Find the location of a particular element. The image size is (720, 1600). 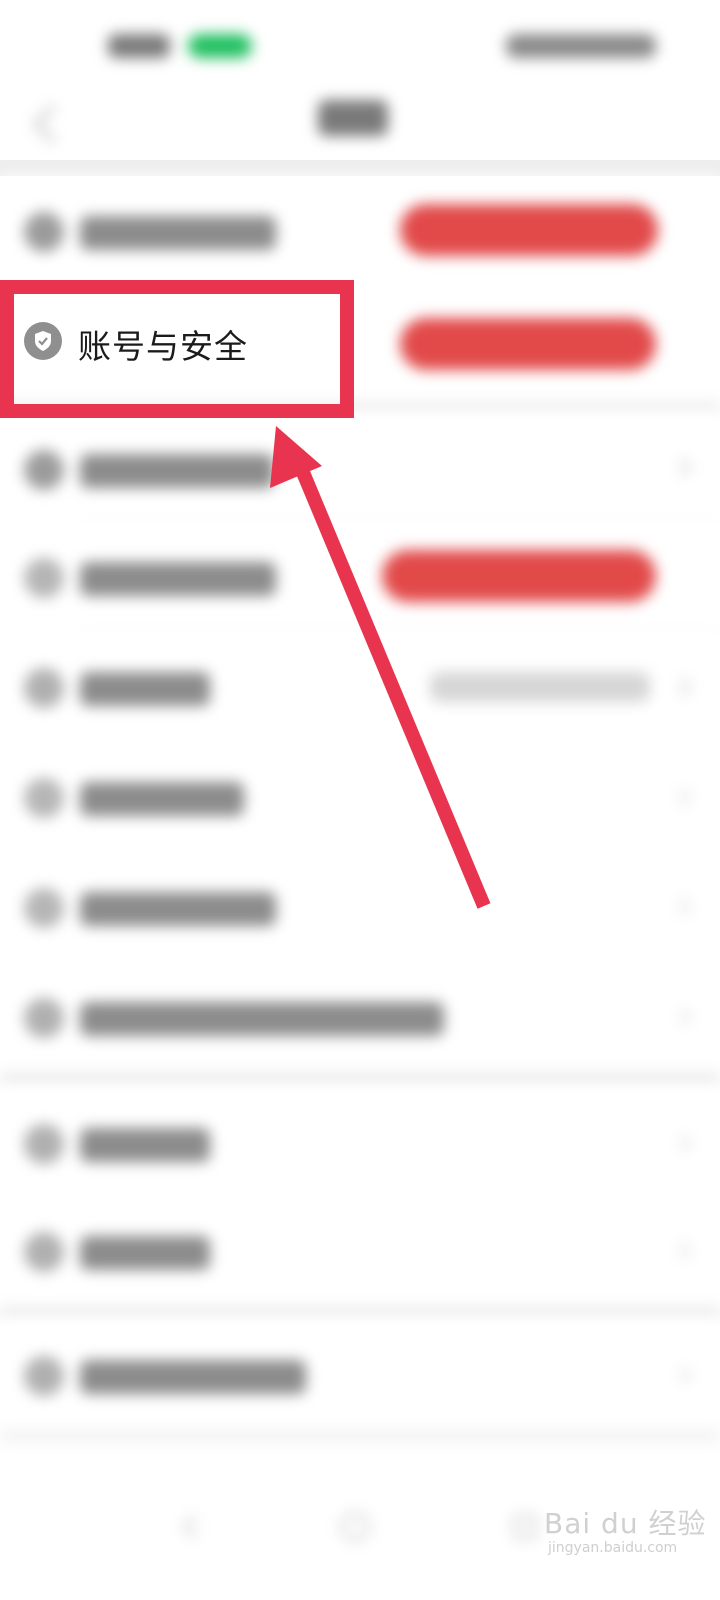

watermark-url: jingyan.baidu.com is located at coordinates (613, 1548).